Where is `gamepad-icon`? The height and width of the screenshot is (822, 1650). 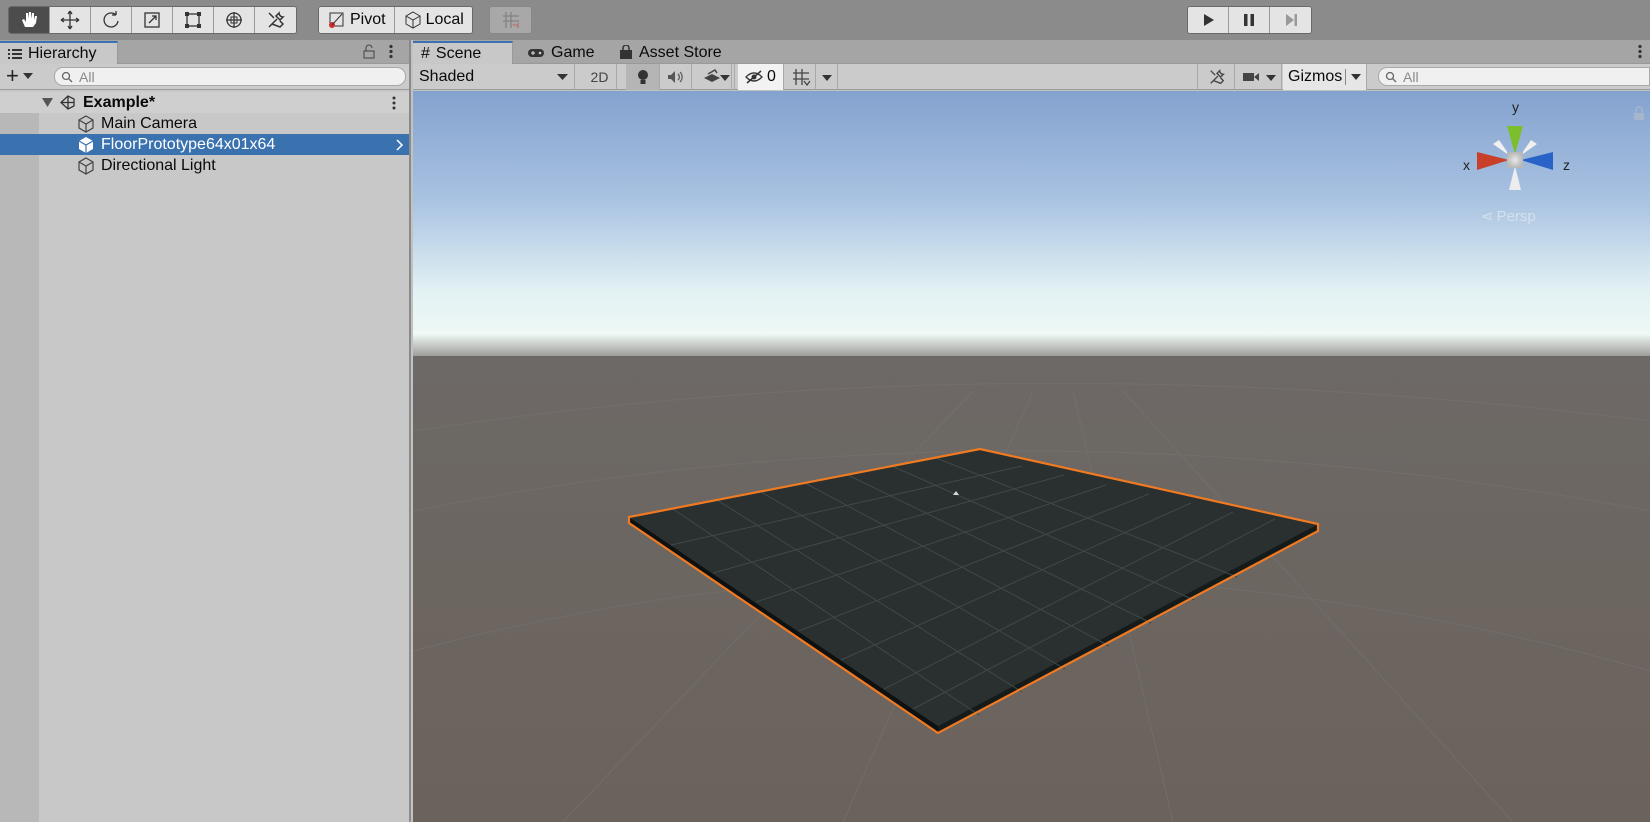 gamepad-icon is located at coordinates (536, 52).